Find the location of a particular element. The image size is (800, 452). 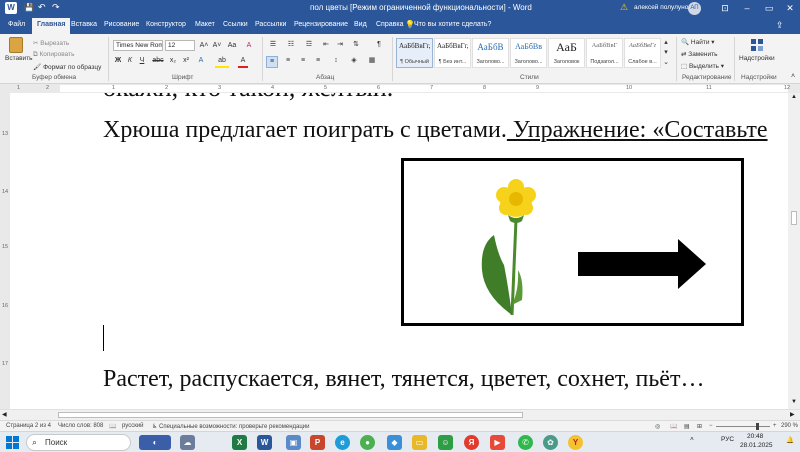

explorer-icon: ▭ is located at coordinates (419, 442).